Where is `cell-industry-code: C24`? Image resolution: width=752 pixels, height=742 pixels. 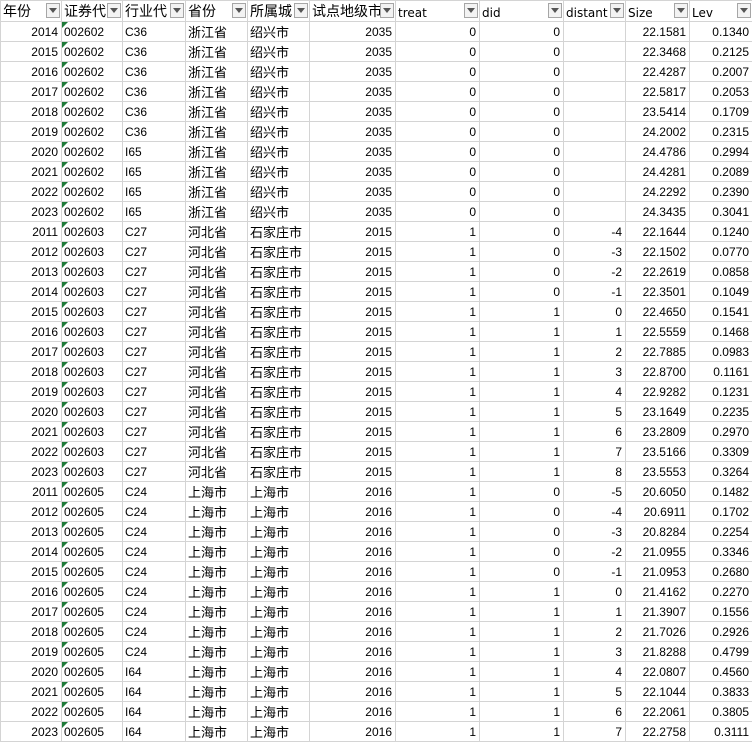
cell-industry-code: C24 is located at coordinates (154, 652).